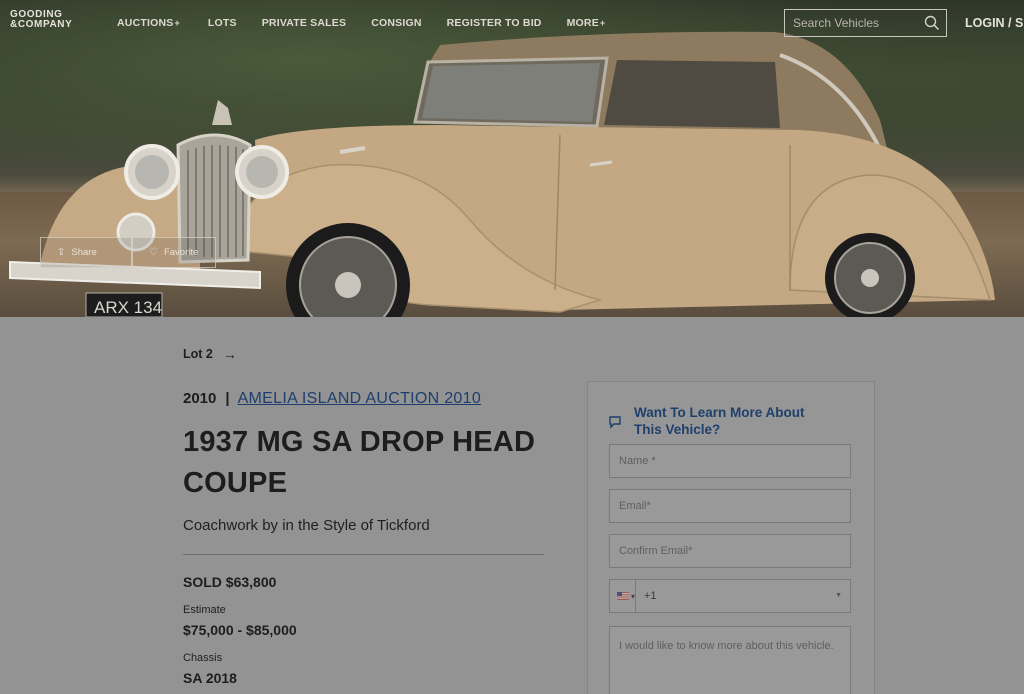 Image resolution: width=1024 pixels, height=694 pixels. I want to click on name-field, so click(730, 461).